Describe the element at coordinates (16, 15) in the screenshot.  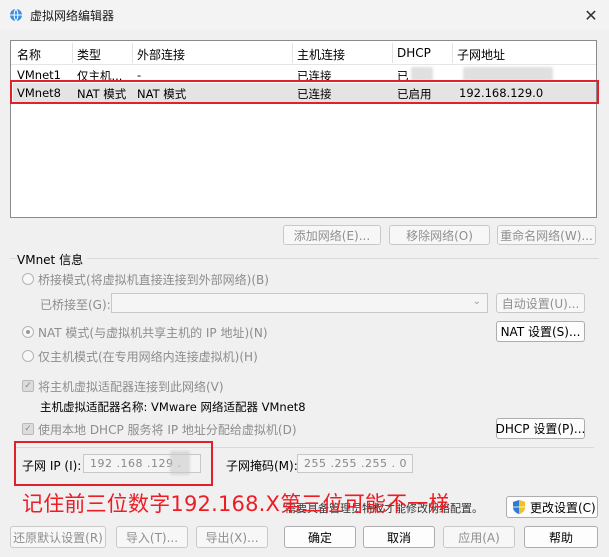
I see `network-globe-icon` at that location.